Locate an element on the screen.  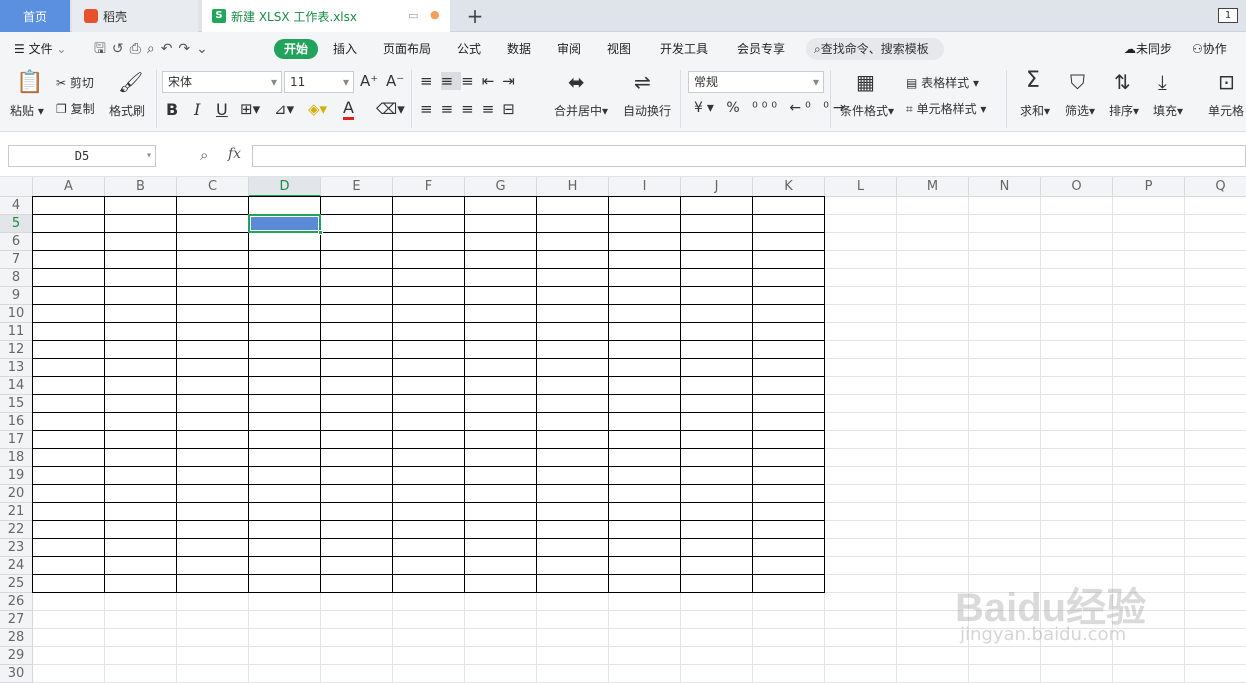
font-grow-button: A⁺ is located at coordinates (369, 81).